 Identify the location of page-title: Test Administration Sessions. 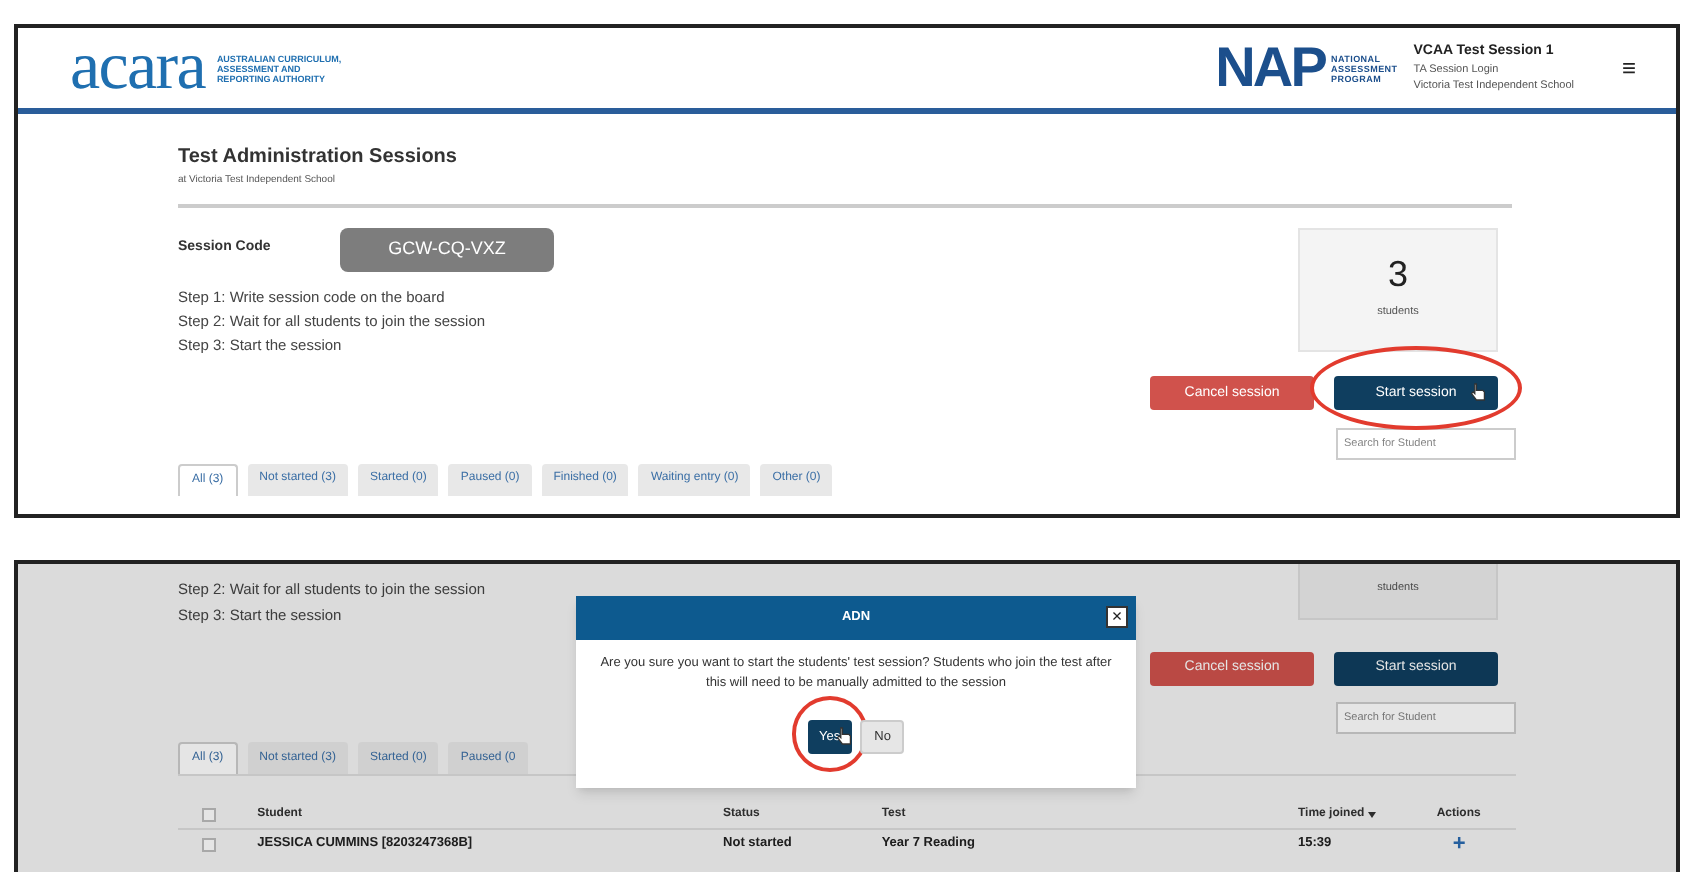
(318, 158).